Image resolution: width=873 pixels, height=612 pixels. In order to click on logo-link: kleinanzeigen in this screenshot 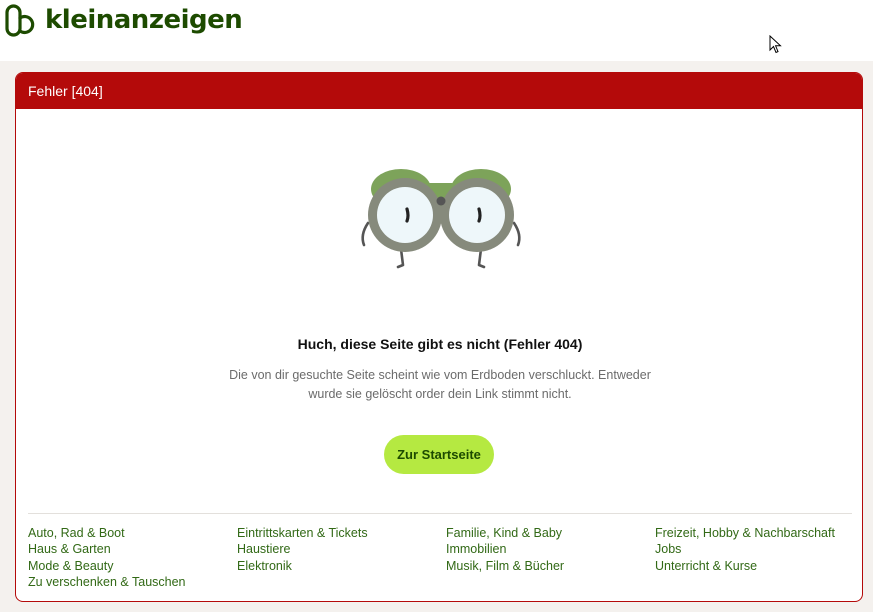, I will do `click(124, 20)`.